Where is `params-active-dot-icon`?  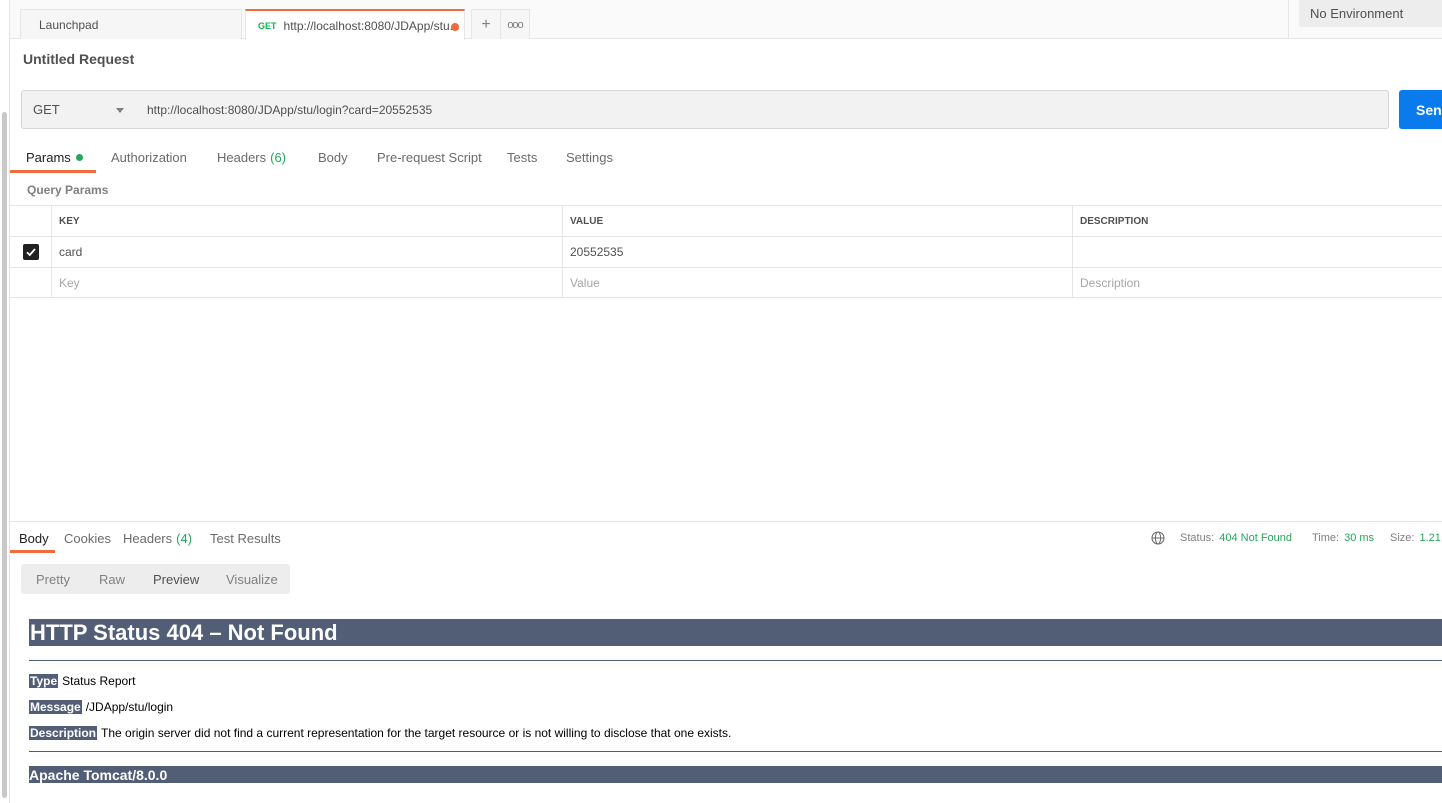 params-active-dot-icon is located at coordinates (79, 157).